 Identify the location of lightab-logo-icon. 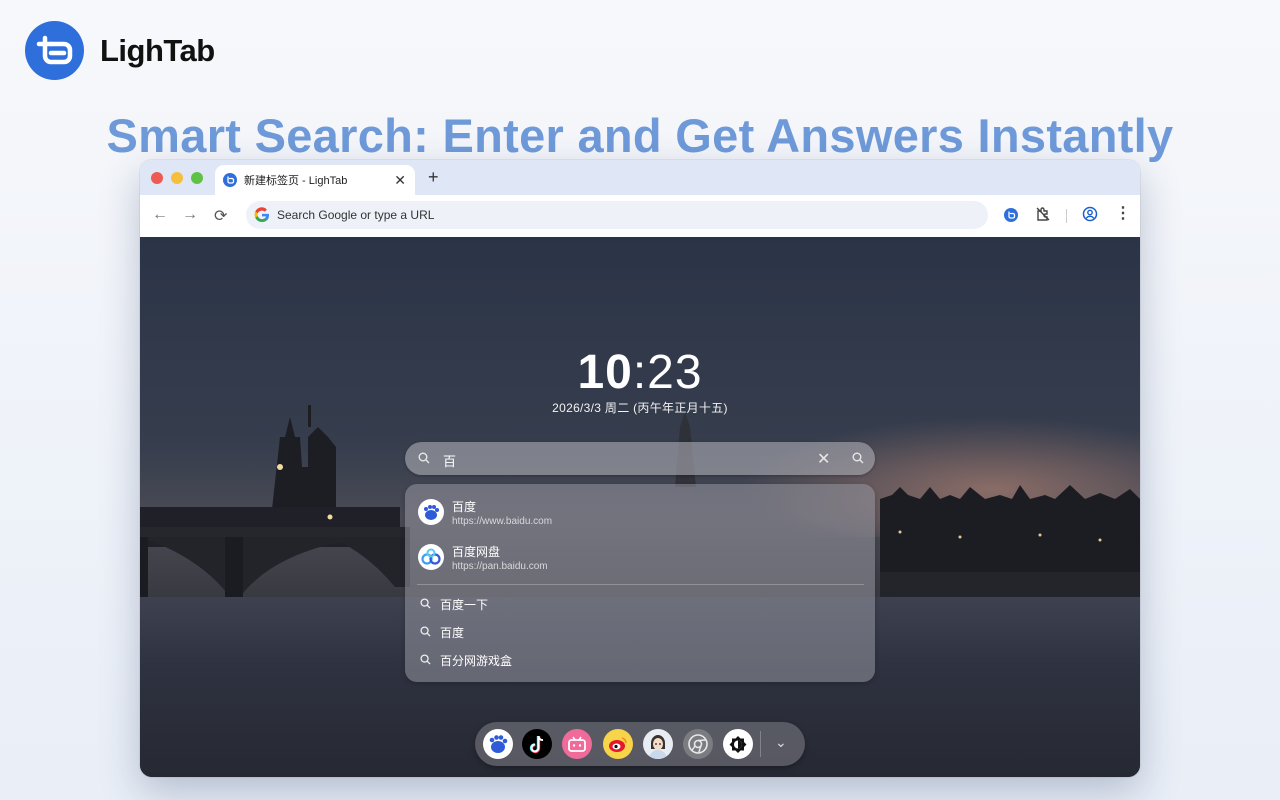
(54, 50).